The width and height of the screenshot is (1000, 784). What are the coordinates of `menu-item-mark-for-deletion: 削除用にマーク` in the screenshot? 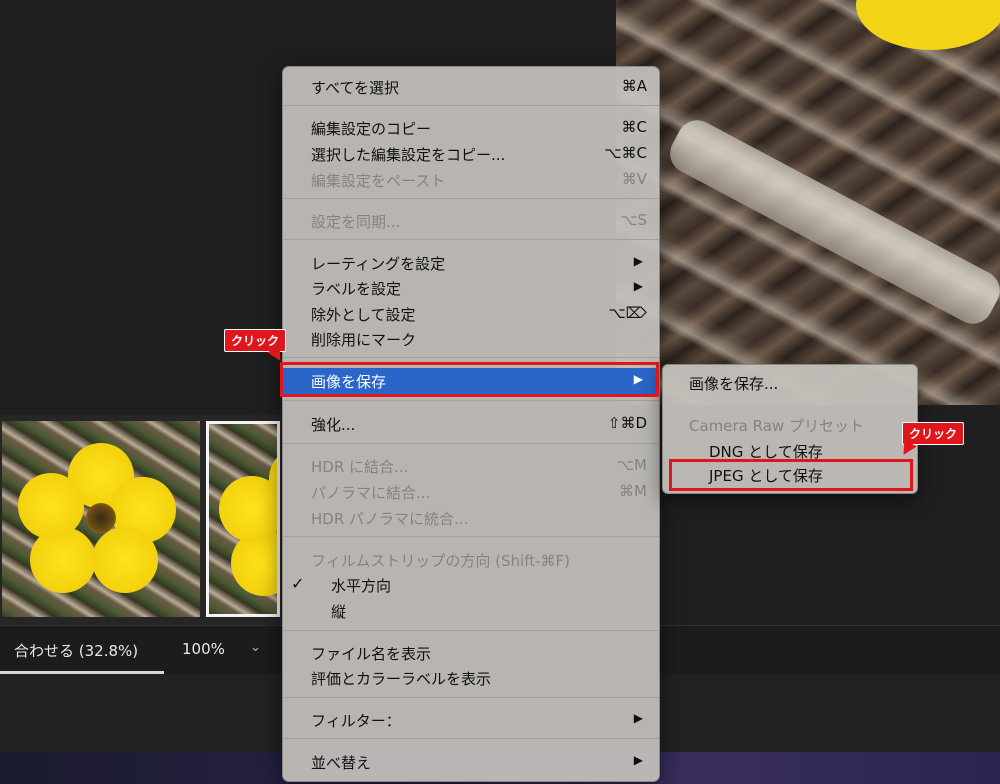 It's located at (471, 338).